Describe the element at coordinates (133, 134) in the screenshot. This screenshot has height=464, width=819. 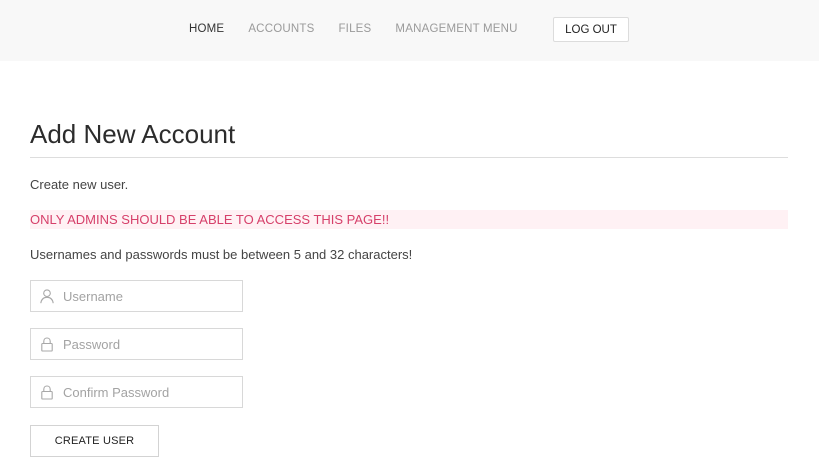
I see `page-title: Add New Account` at that location.